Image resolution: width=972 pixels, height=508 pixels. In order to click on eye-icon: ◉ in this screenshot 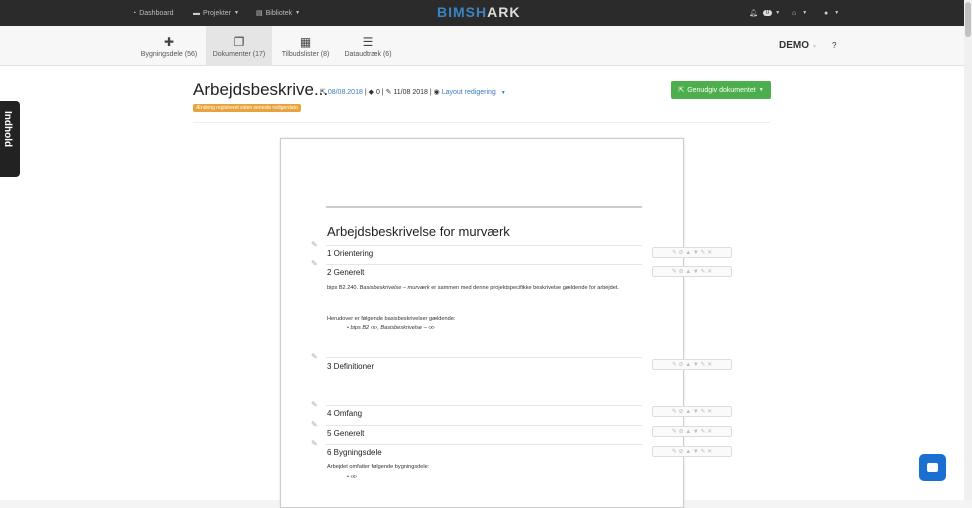, I will do `click(436, 92)`.